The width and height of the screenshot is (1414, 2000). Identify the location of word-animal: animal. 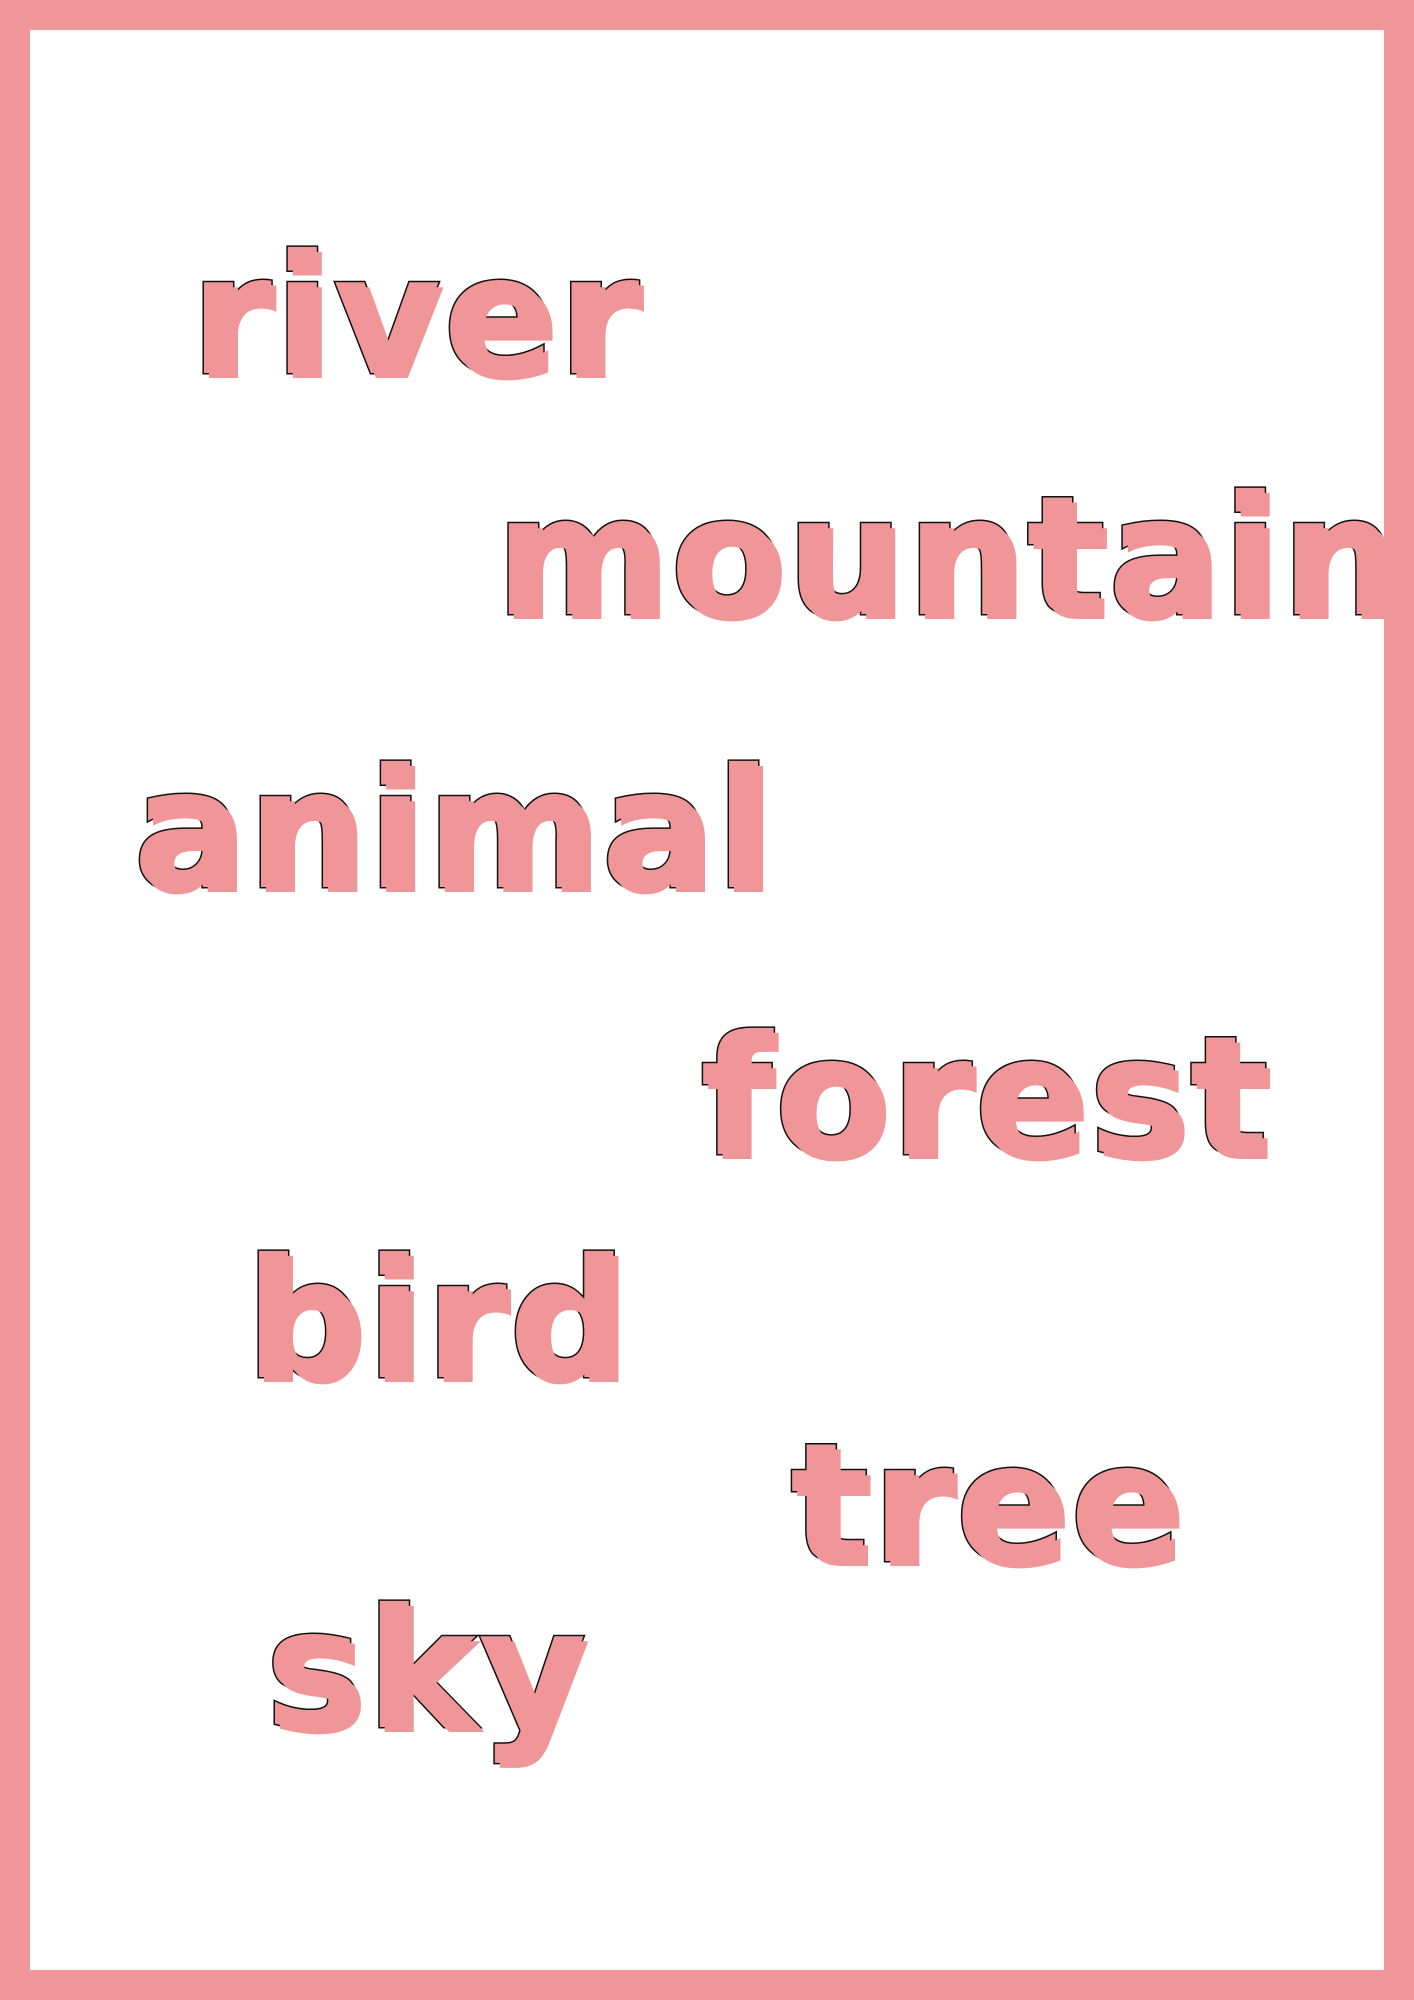
(453, 830).